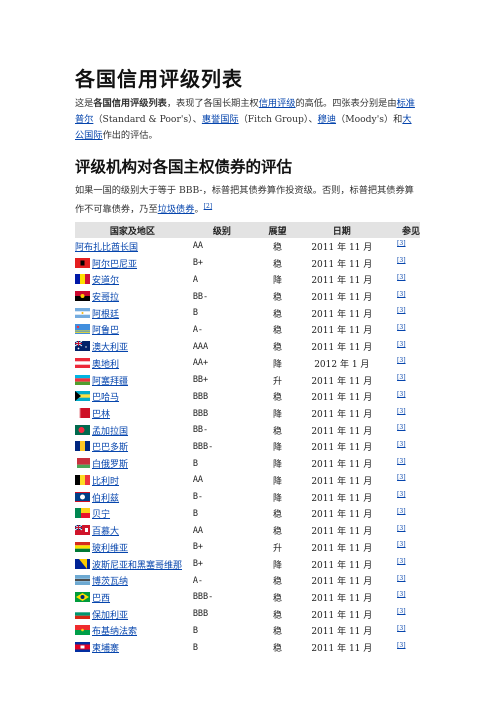 The width and height of the screenshot is (496, 702). What do you see at coordinates (110, 582) in the screenshot?
I see `country-link: 博茨瓦纳` at bounding box center [110, 582].